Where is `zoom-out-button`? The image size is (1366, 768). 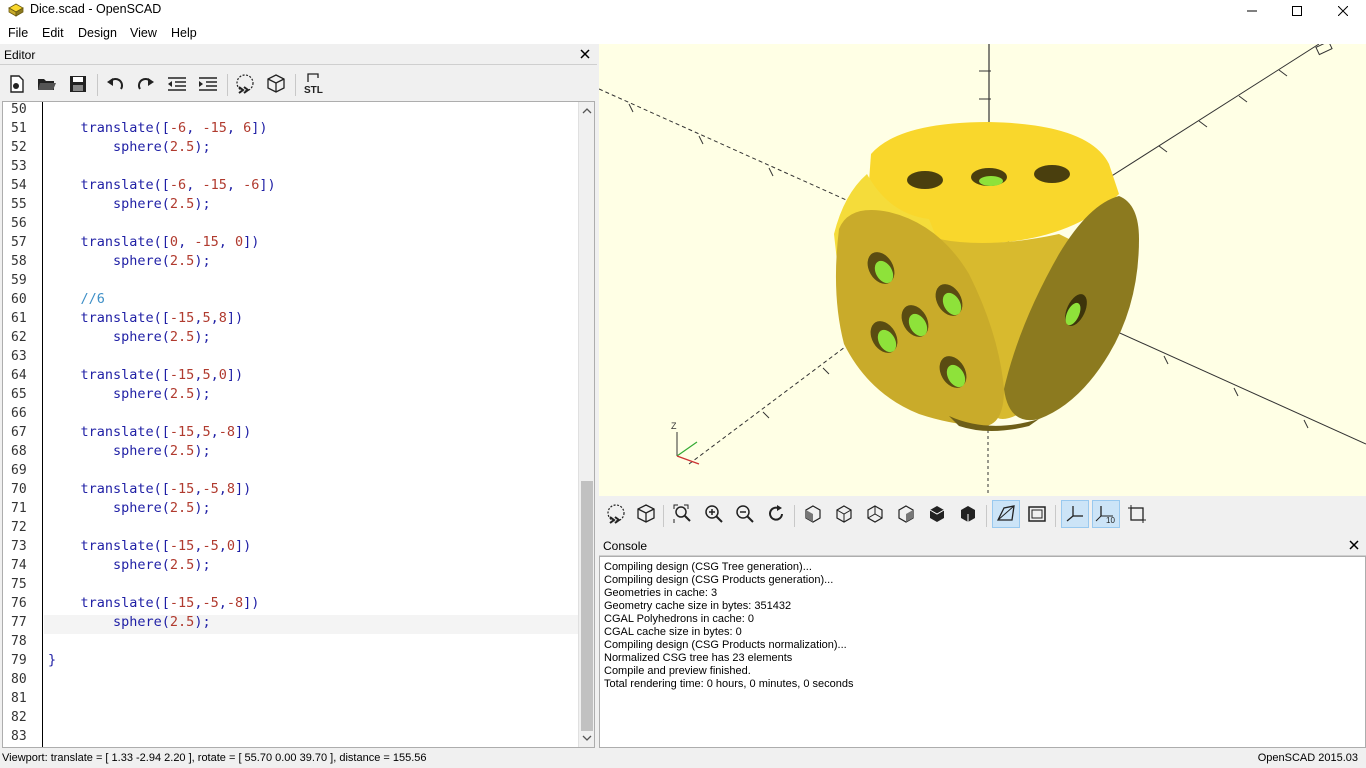 zoom-out-button is located at coordinates (745, 514).